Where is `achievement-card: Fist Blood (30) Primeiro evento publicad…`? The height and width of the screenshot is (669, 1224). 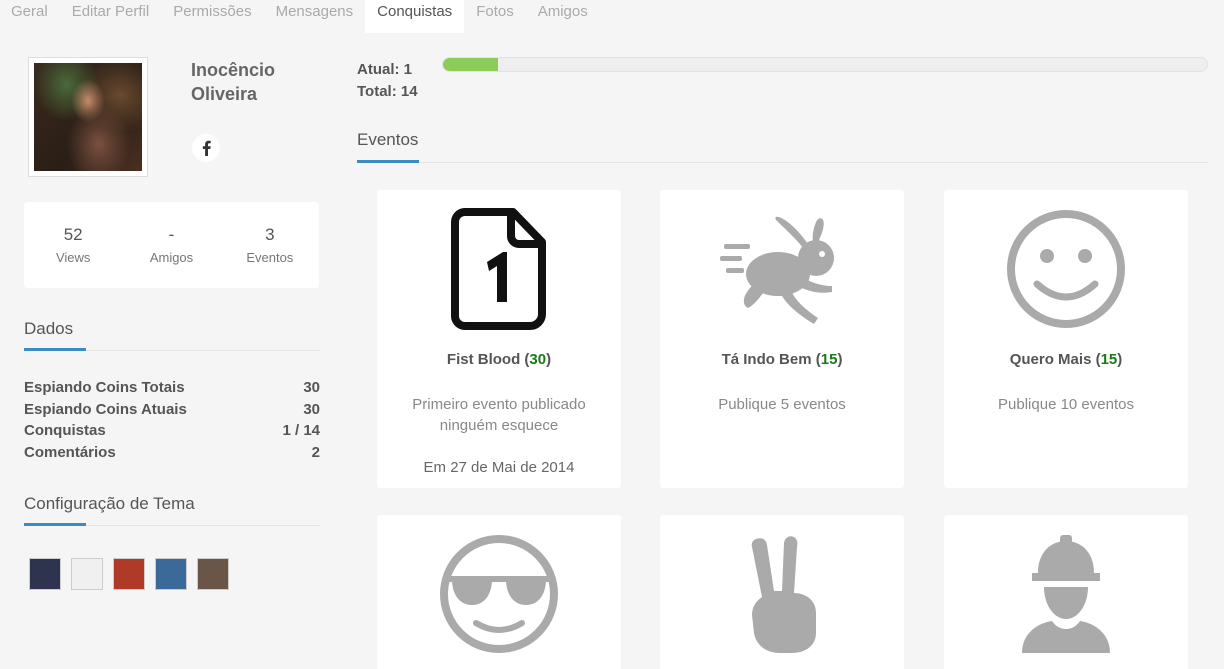 achievement-card: Fist Blood (30) Primeiro evento publicad… is located at coordinates (499, 339).